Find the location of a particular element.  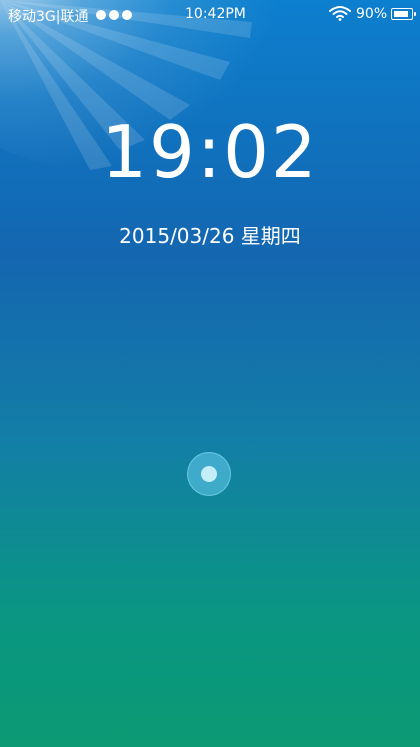

carrier-label: 移动3G|联通 is located at coordinates (48, 17).